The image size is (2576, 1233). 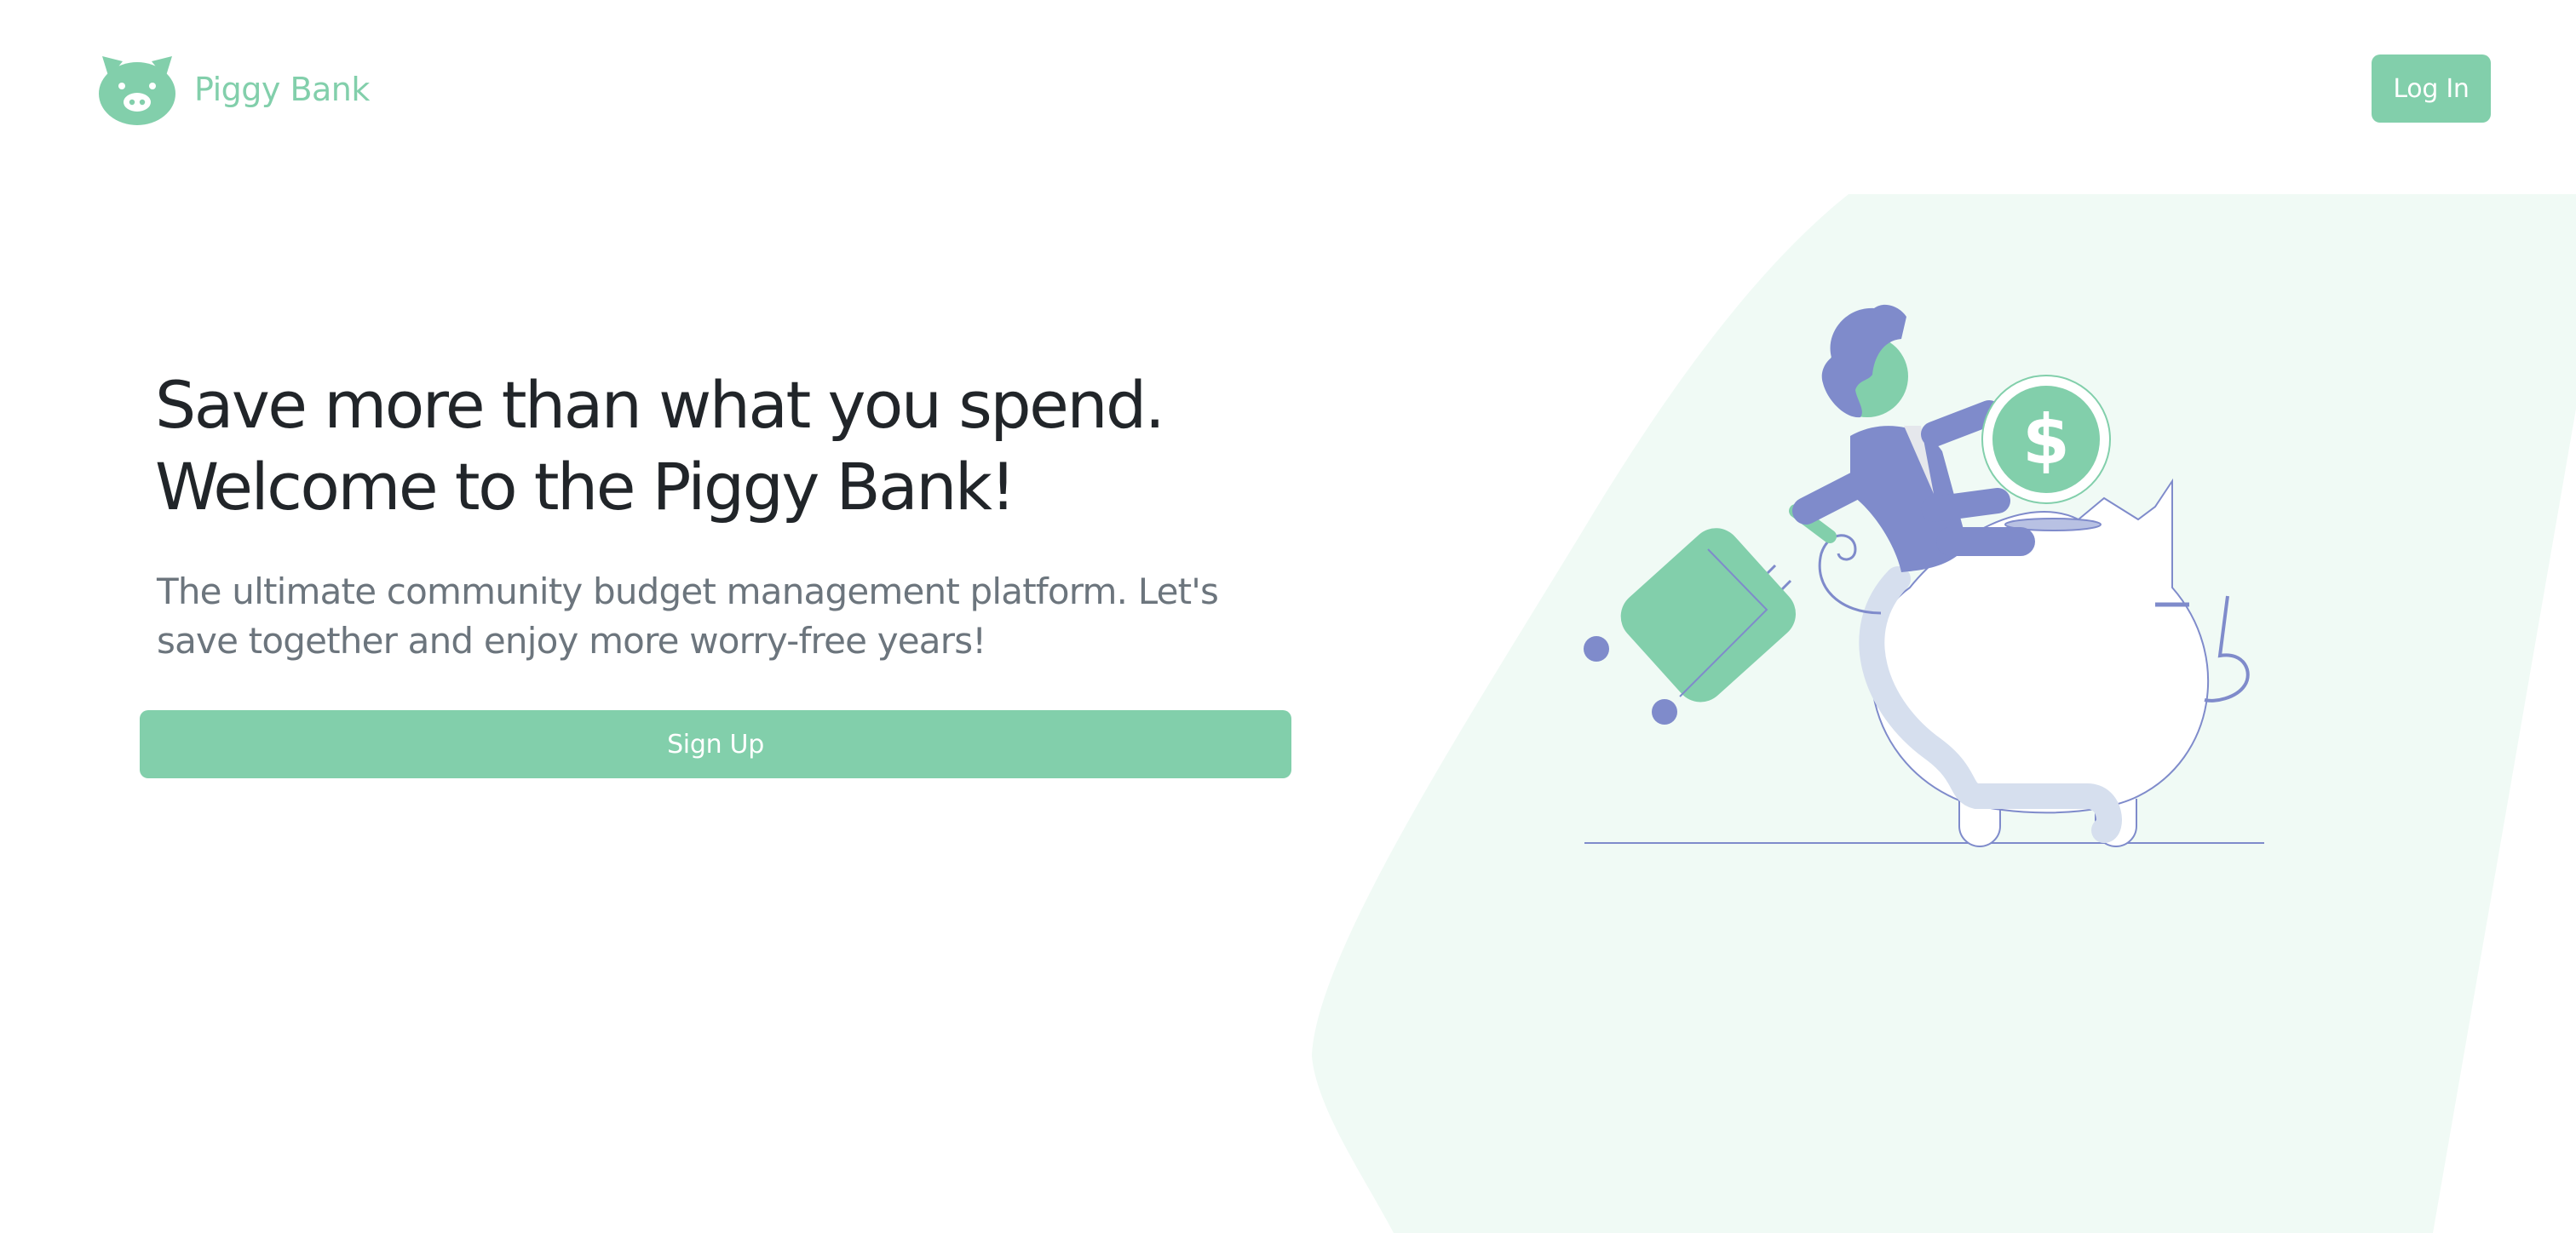 What do you see at coordinates (585, 487) in the screenshot?
I see `hero-title-line-2: Welcome to the Piggy Bank!` at bounding box center [585, 487].